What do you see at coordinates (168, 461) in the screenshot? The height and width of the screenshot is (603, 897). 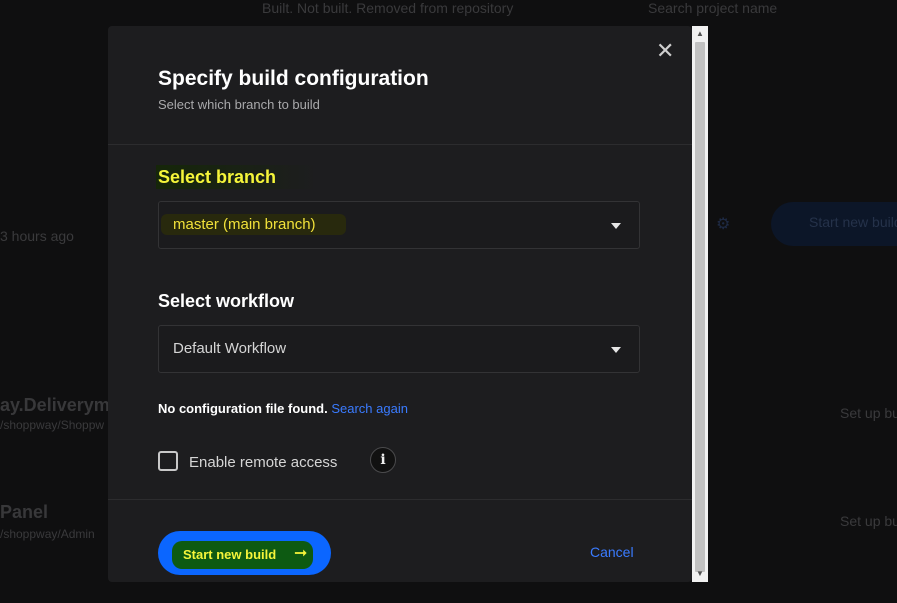 I see `remote-access-checkbox` at bounding box center [168, 461].